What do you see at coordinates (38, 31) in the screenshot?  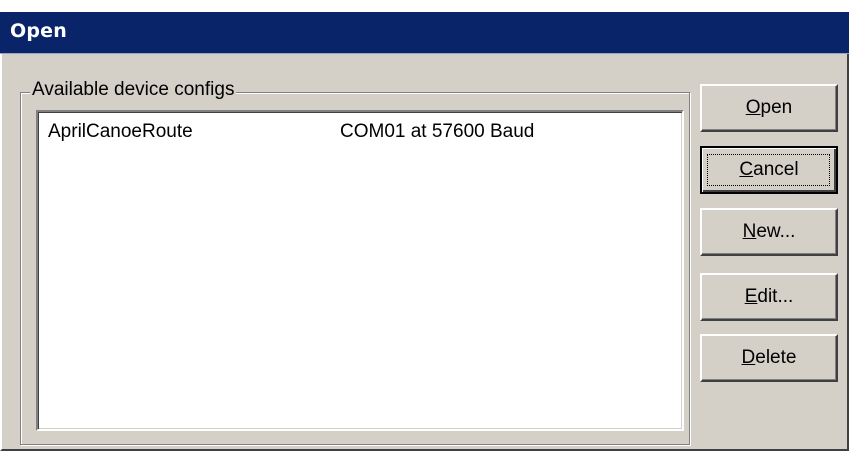 I see `window-title: Open` at bounding box center [38, 31].